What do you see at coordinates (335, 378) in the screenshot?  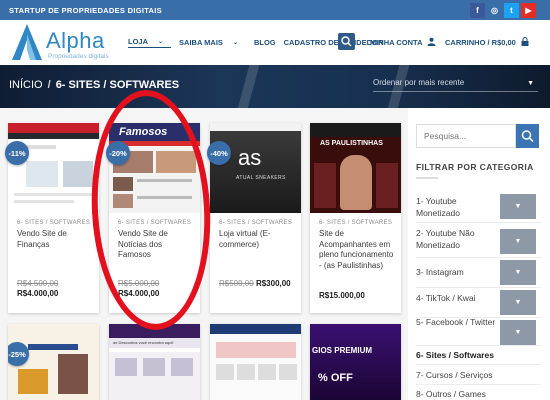 I see `thumb-caption: % OFF` at bounding box center [335, 378].